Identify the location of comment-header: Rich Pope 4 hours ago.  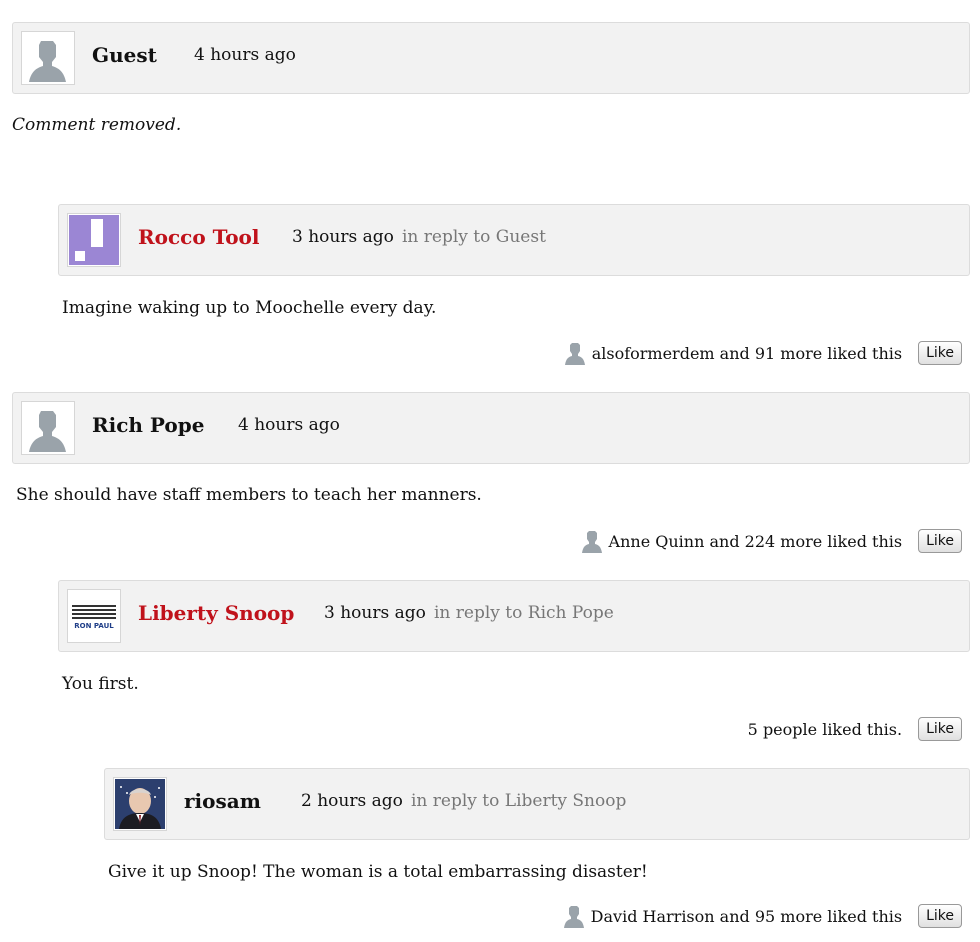
(491, 428).